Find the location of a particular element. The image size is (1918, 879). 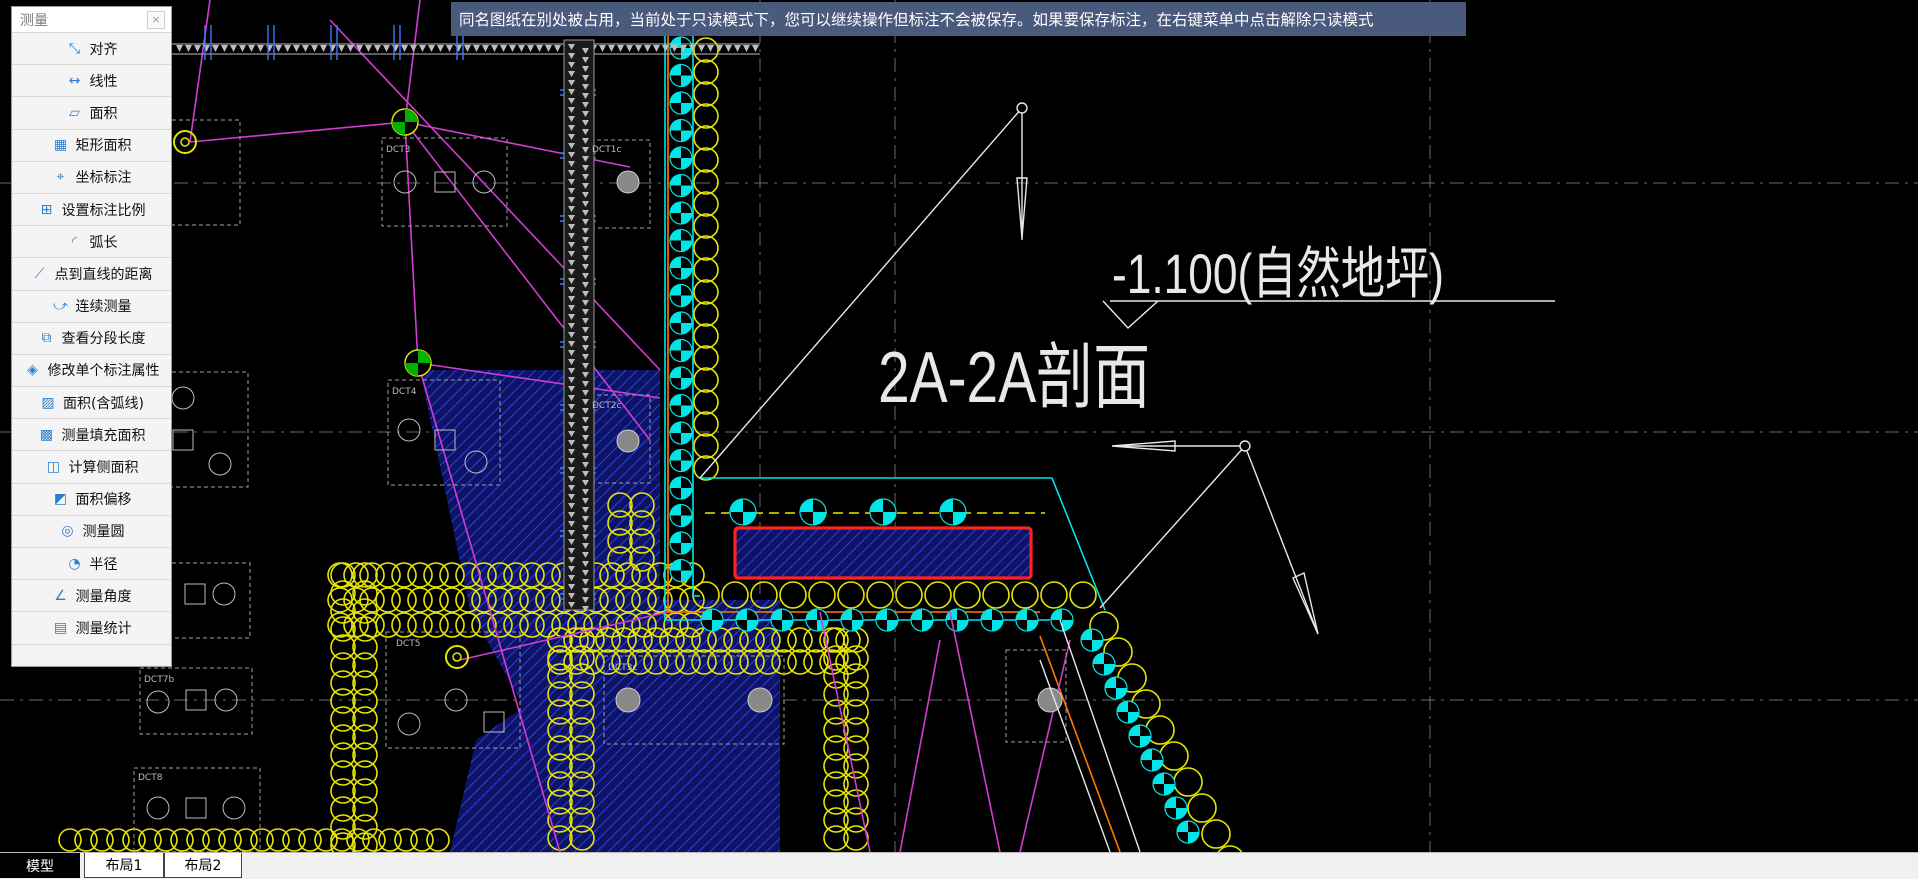

tool-item: ⟋ 点到直线的距离 is located at coordinates (91, 274).